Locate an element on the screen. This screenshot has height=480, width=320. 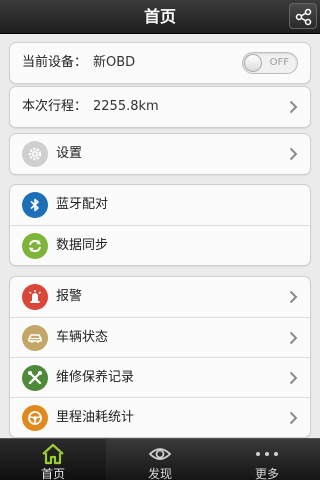
menu-label: 数据同步 is located at coordinates (82, 245).